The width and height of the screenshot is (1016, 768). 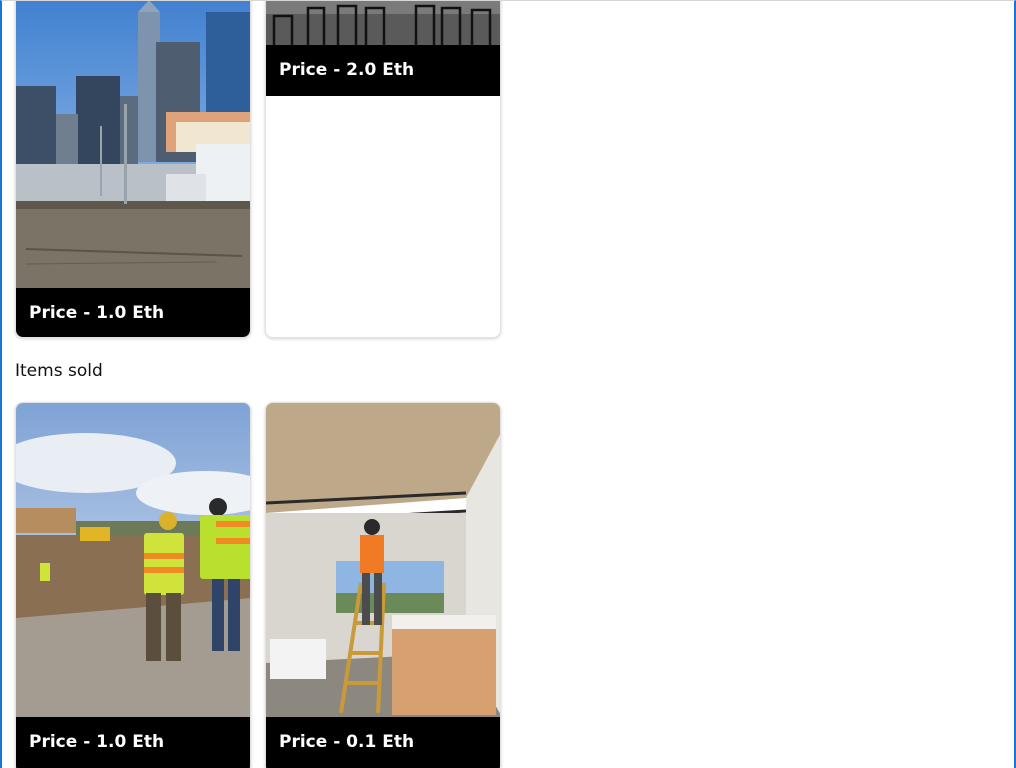 What do you see at coordinates (59, 371) in the screenshot?
I see `items-sold-heading: Items sold` at bounding box center [59, 371].